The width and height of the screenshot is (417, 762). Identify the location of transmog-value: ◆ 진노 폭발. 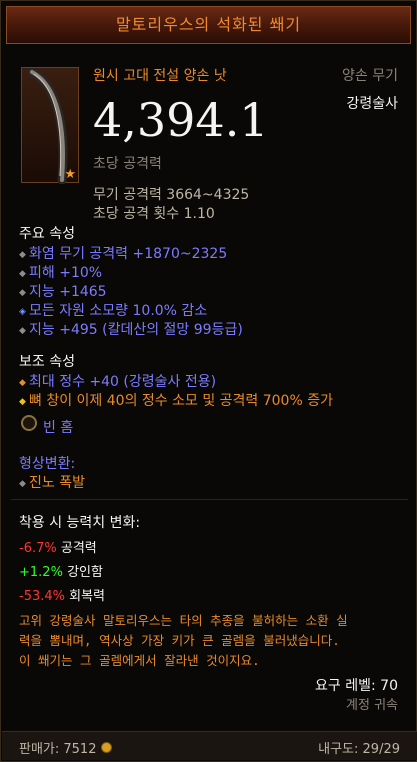
(52, 482).